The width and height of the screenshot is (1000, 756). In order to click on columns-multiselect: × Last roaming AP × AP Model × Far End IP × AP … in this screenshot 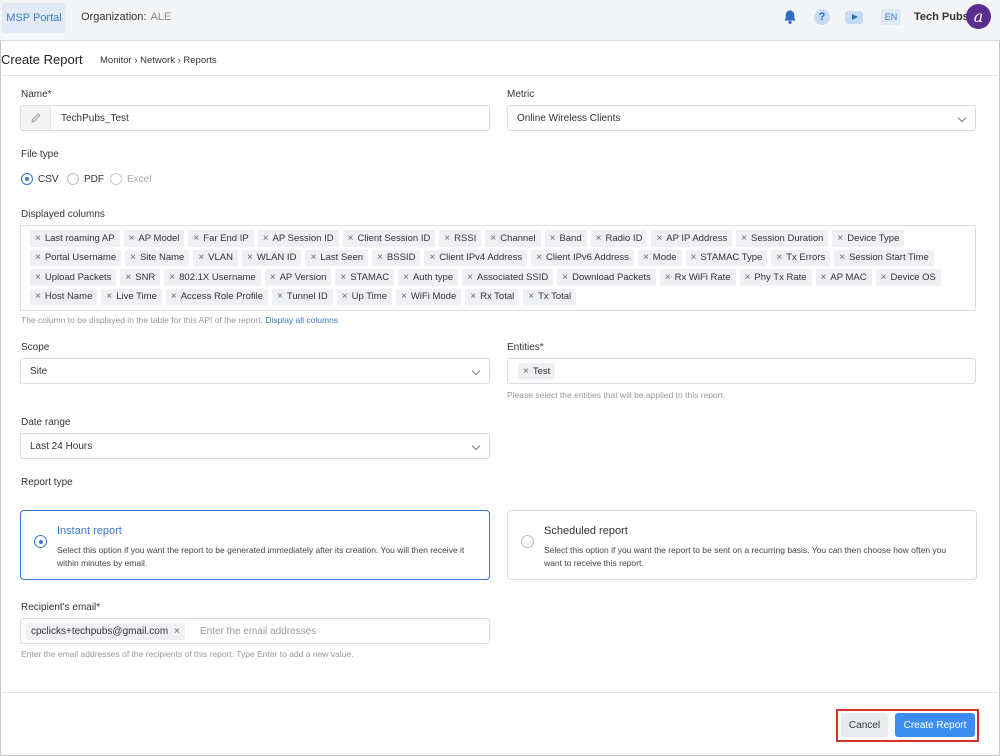, I will do `click(498, 268)`.